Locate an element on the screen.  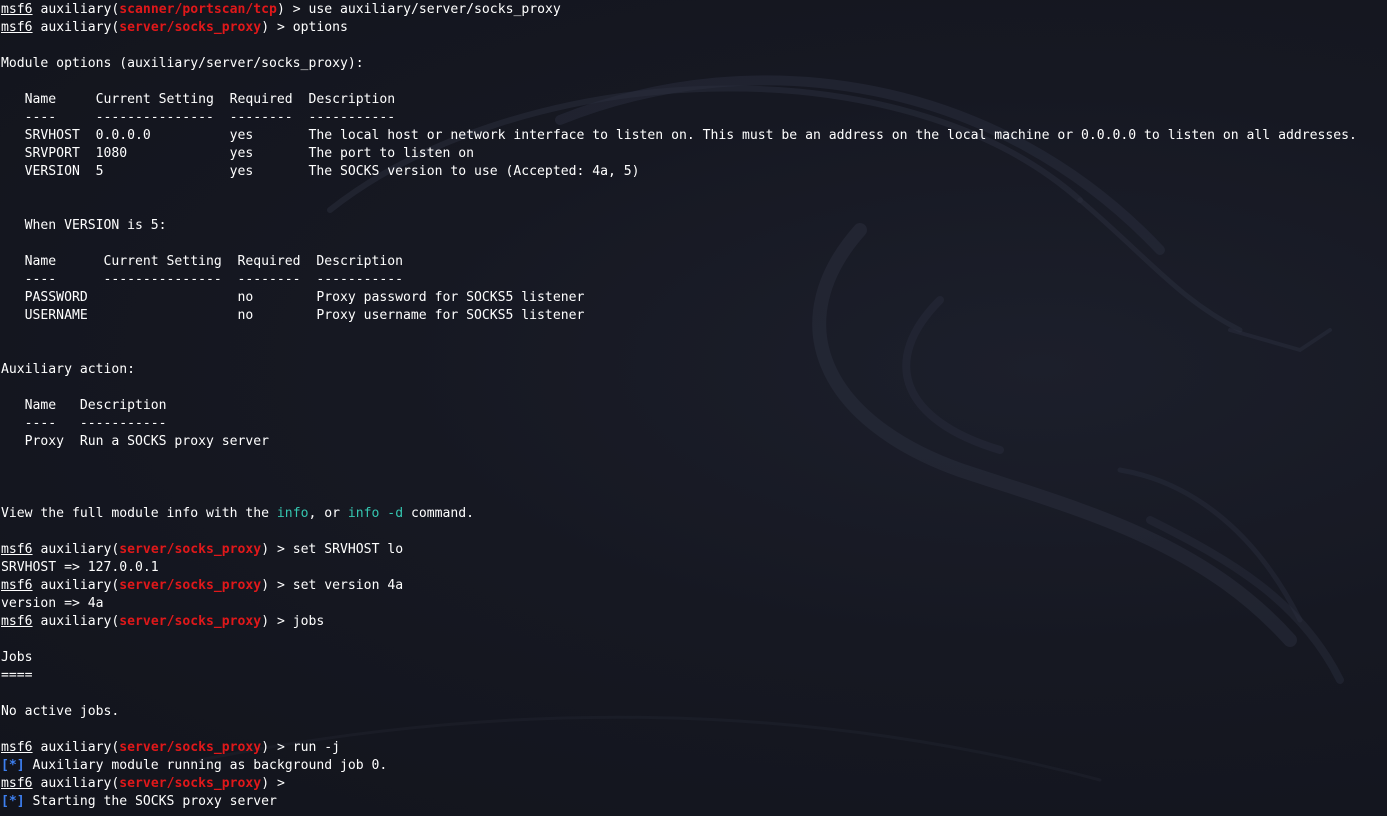
output-line: SRVHOST => 127.0.0.1 is located at coordinates (80, 567).